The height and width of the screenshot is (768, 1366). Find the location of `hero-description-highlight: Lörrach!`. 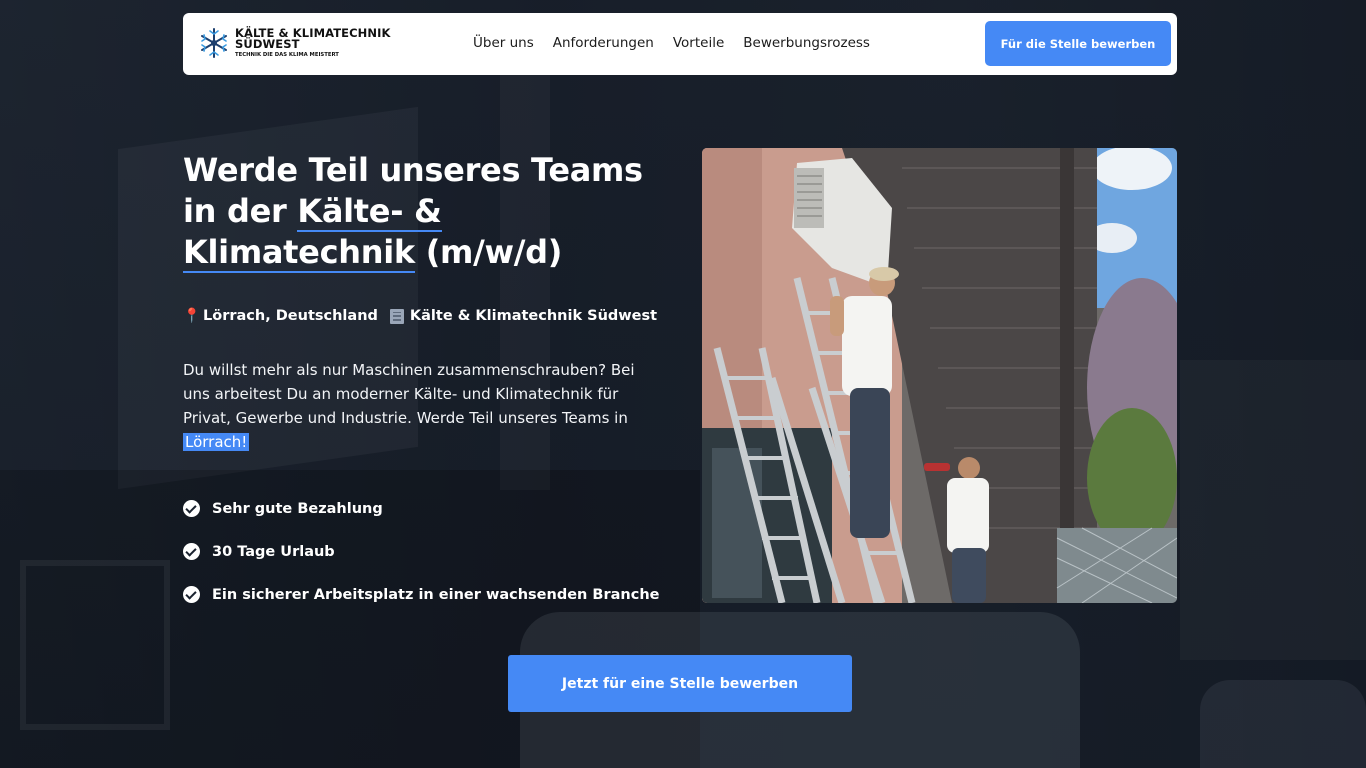

hero-description-highlight: Lörrach! is located at coordinates (216, 442).